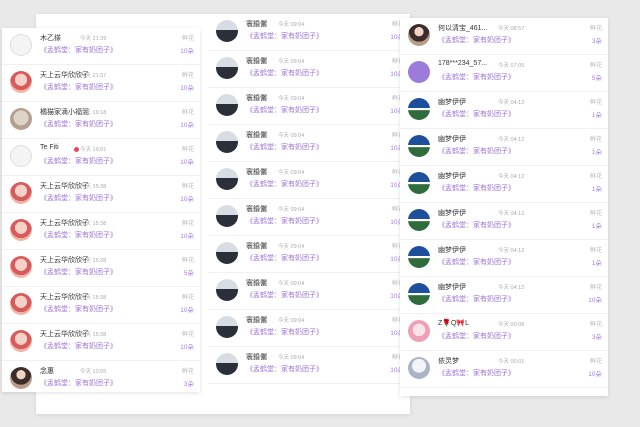 This screenshot has width=640, height=427. What do you see at coordinates (453, 323) in the screenshot?
I see `user-name: Z🌹Q🎀L` at bounding box center [453, 323].